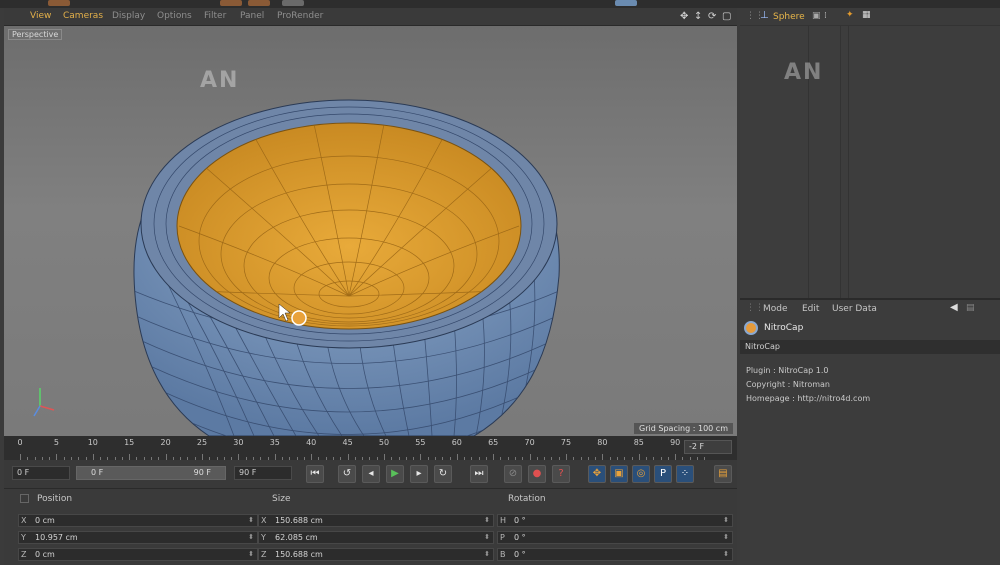  I want to click on size-z-field: Z 150.688 cm ⬍, so click(376, 554).